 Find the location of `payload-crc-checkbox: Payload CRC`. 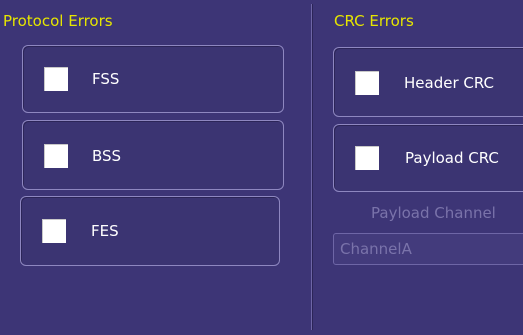

payload-crc-checkbox: Payload CRC is located at coordinates (428, 158).